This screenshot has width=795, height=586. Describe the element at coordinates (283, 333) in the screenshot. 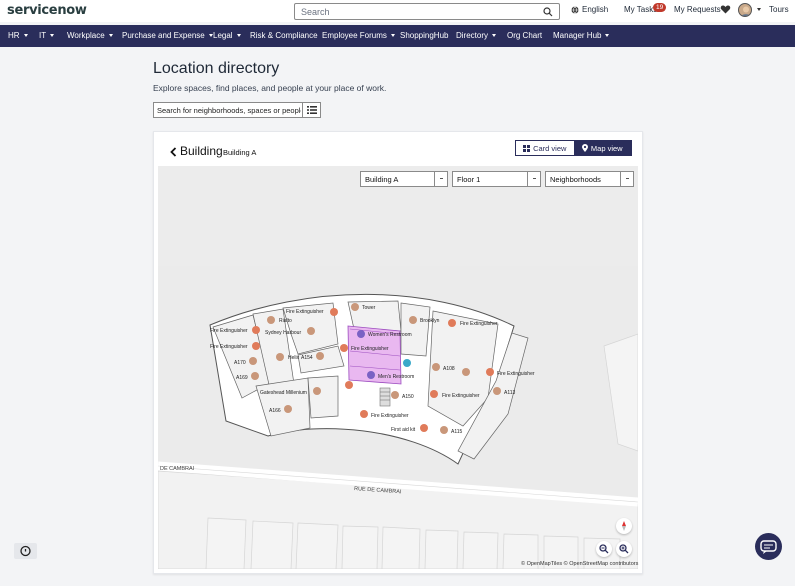

I see `map-label: Sydney Harbour` at that location.